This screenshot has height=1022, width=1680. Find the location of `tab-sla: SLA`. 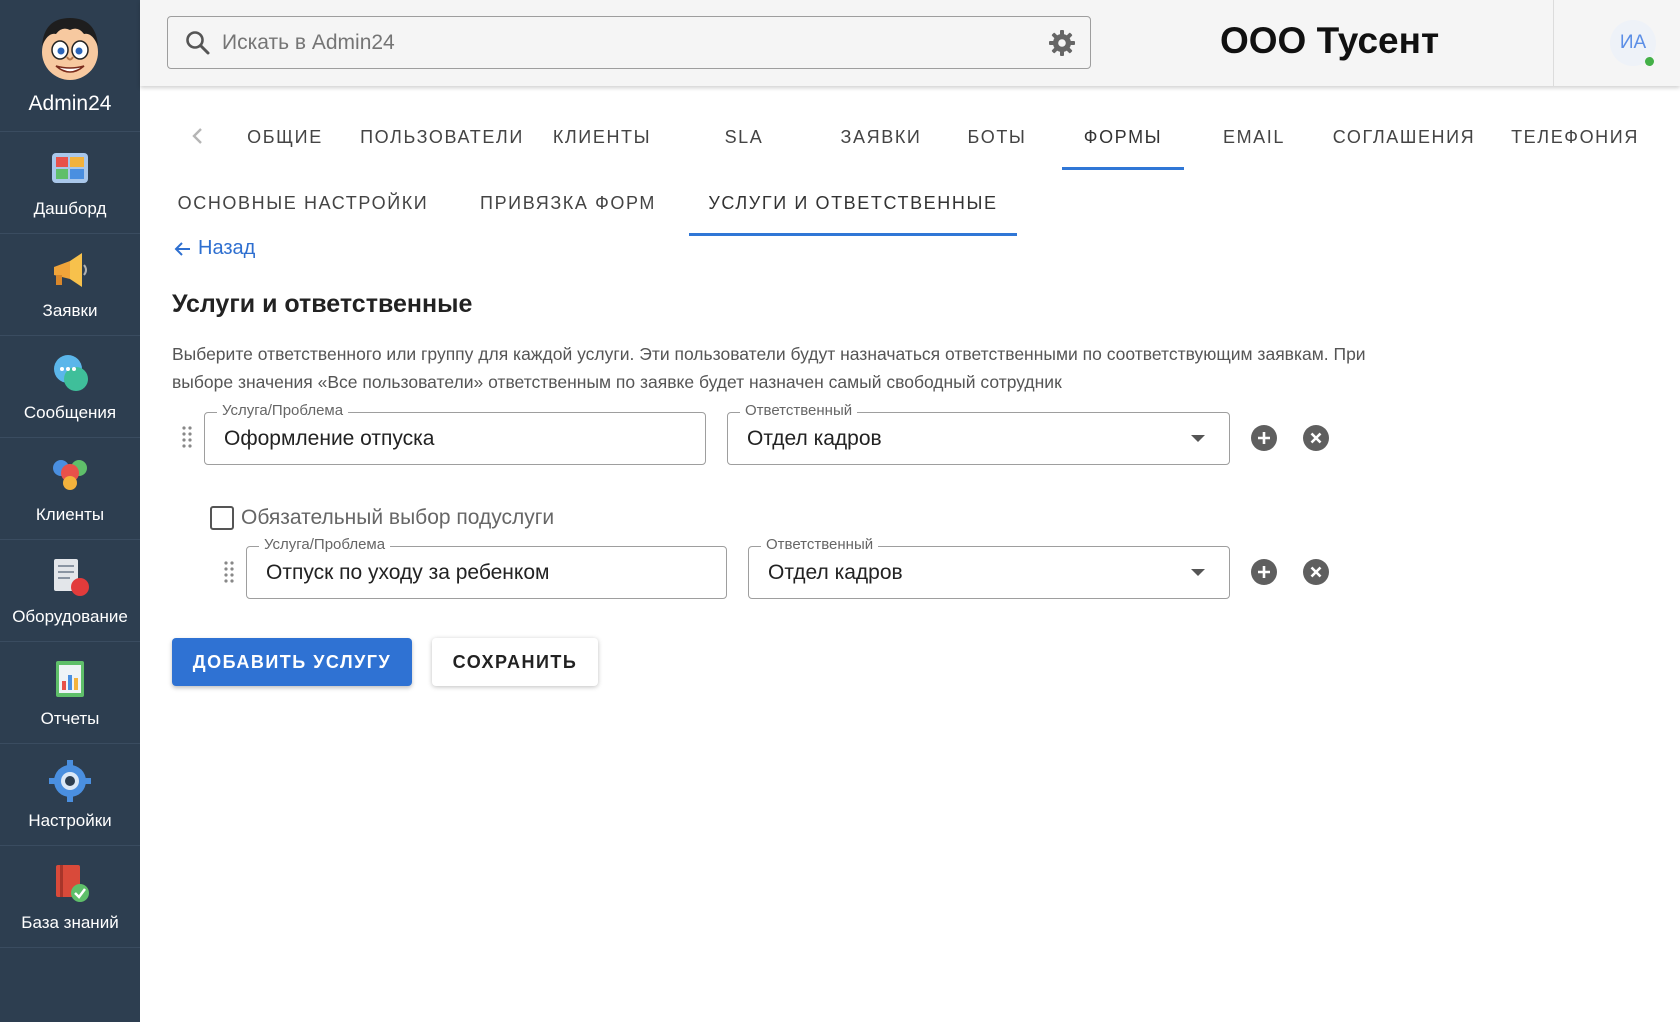

tab-sla: SLA is located at coordinates (744, 137).